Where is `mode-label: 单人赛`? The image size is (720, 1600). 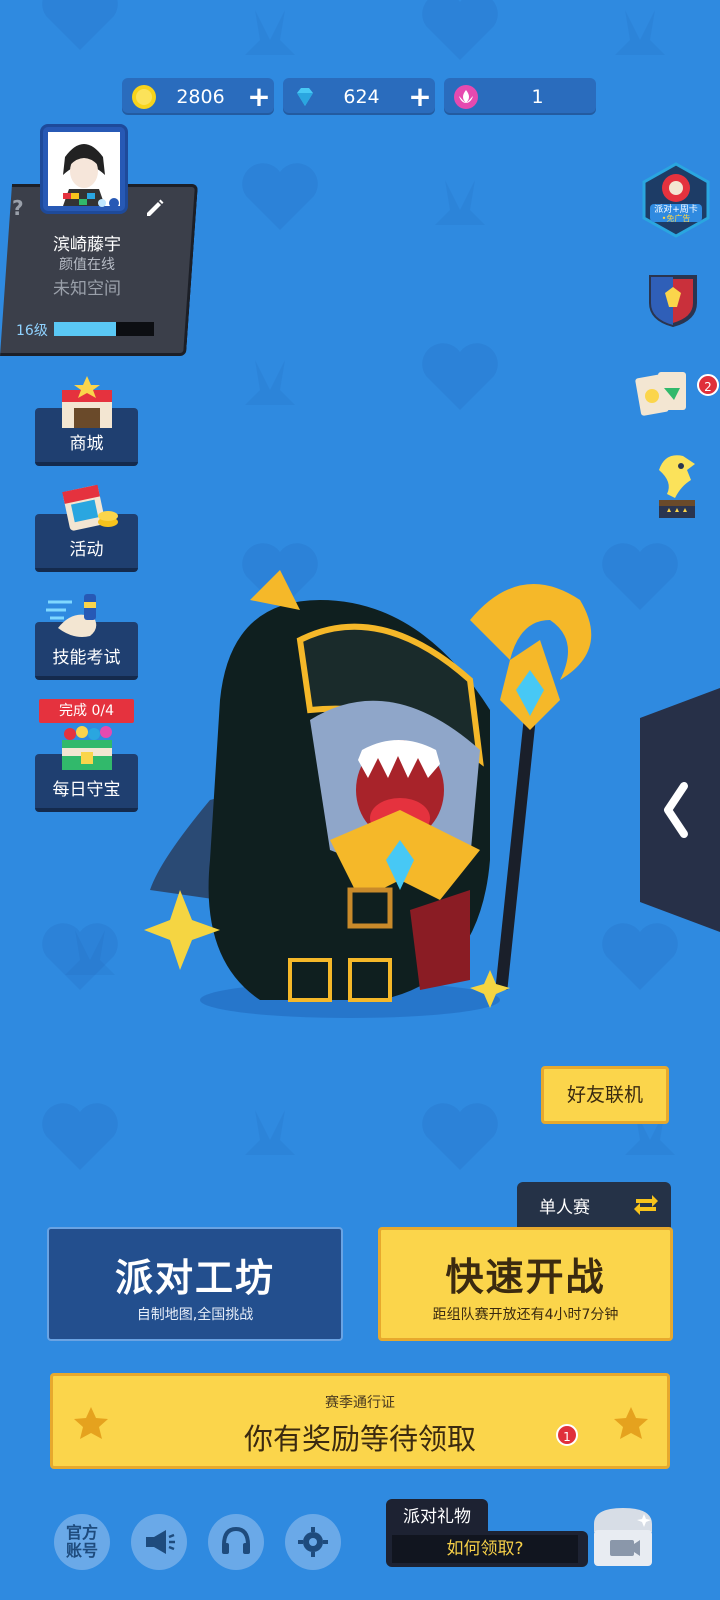 mode-label: 单人赛 is located at coordinates (564, 1208).